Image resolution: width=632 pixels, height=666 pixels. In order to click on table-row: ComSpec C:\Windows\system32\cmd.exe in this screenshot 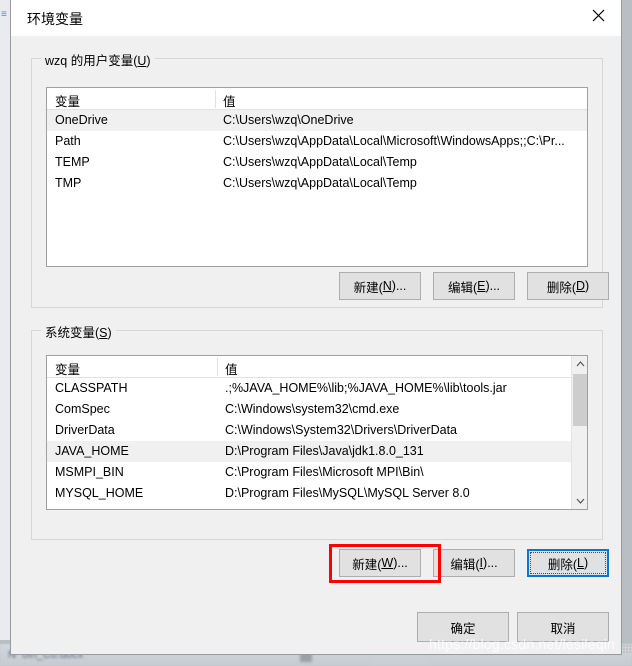, I will do `click(317, 409)`.